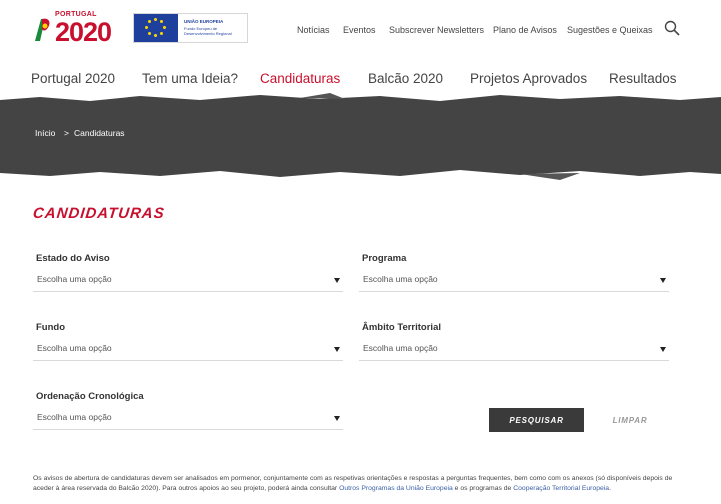 The width and height of the screenshot is (721, 504). I want to click on estado-aviso-label: Estado do Aviso, so click(73, 258).